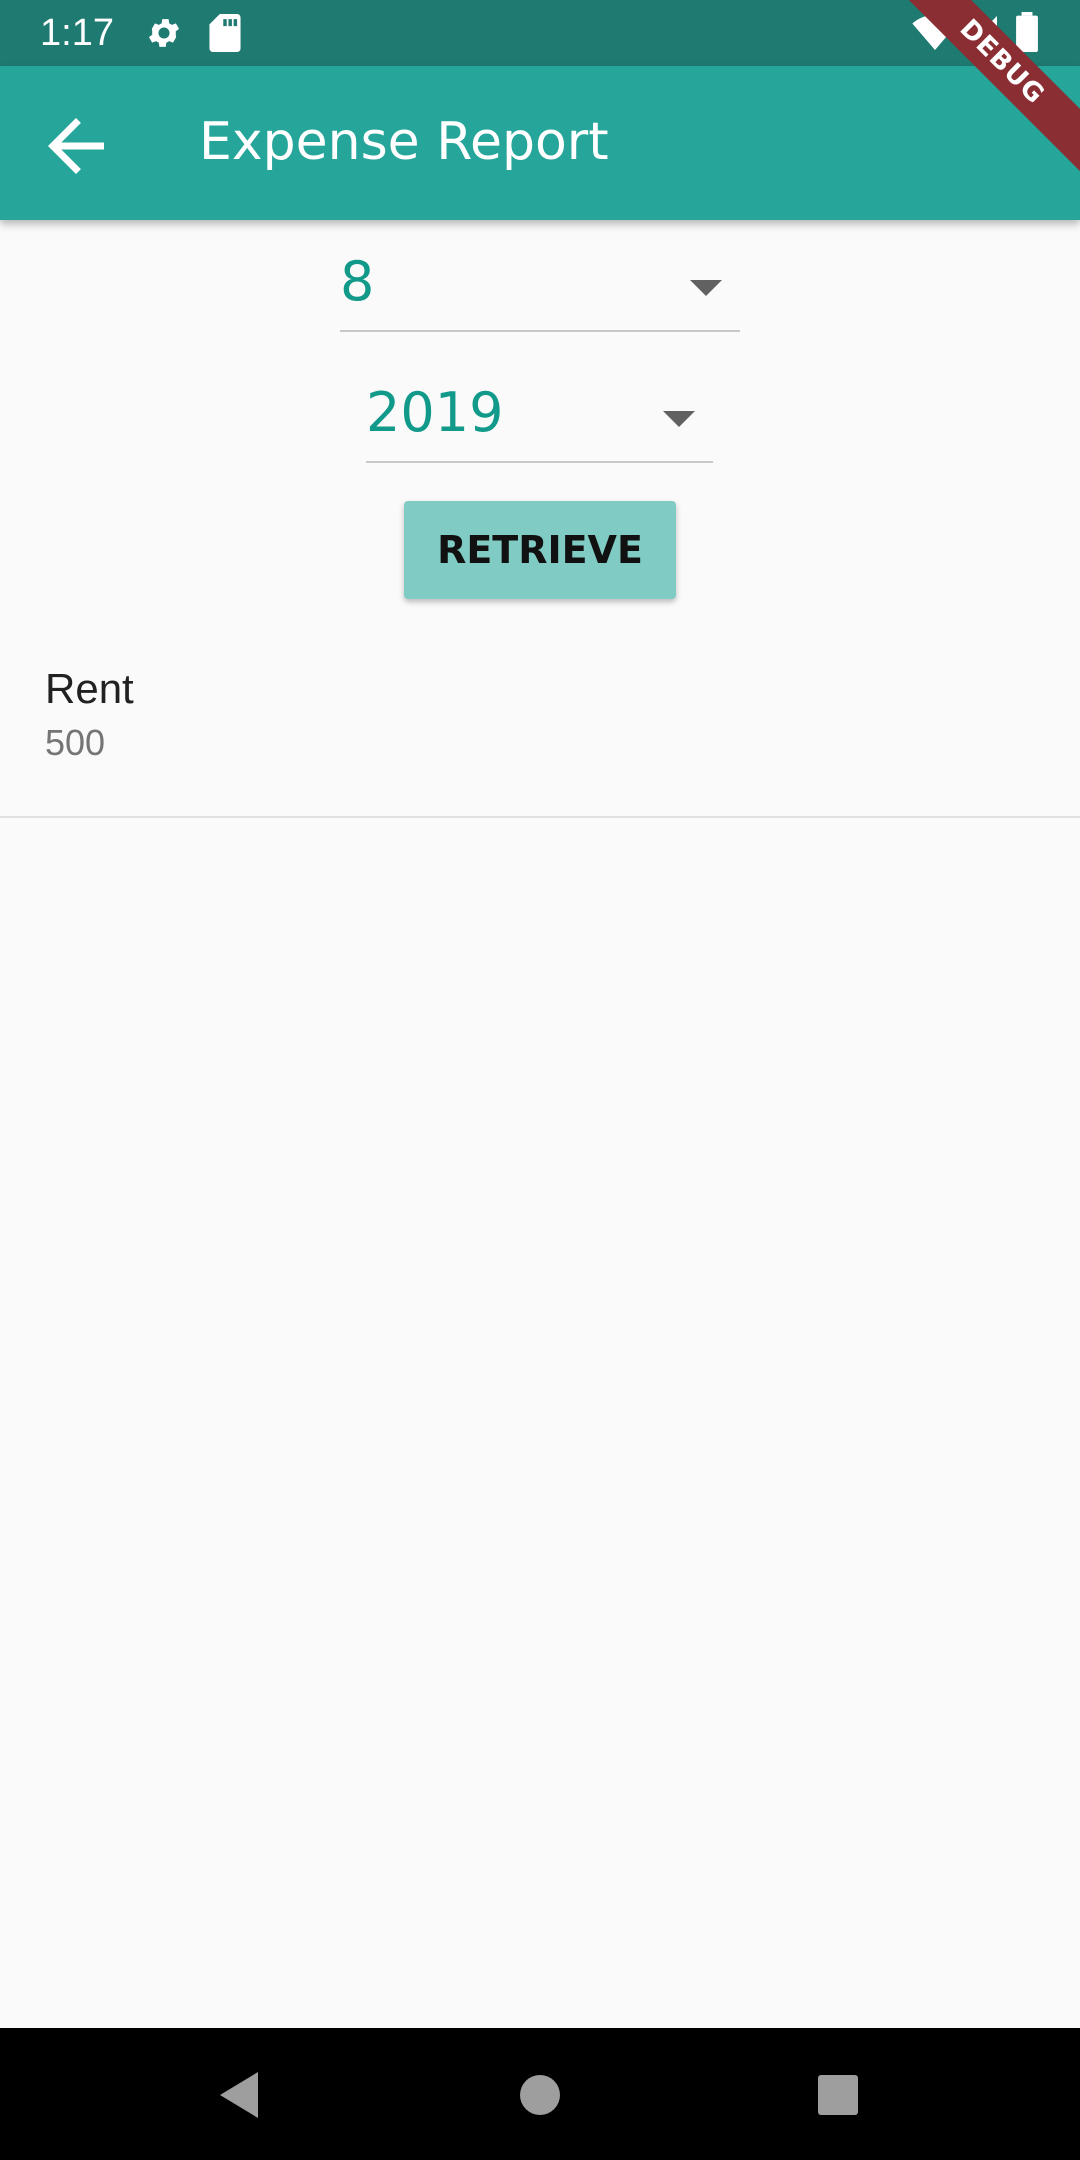  What do you see at coordinates (435, 412) in the screenshot?
I see `year-value: 2019` at bounding box center [435, 412].